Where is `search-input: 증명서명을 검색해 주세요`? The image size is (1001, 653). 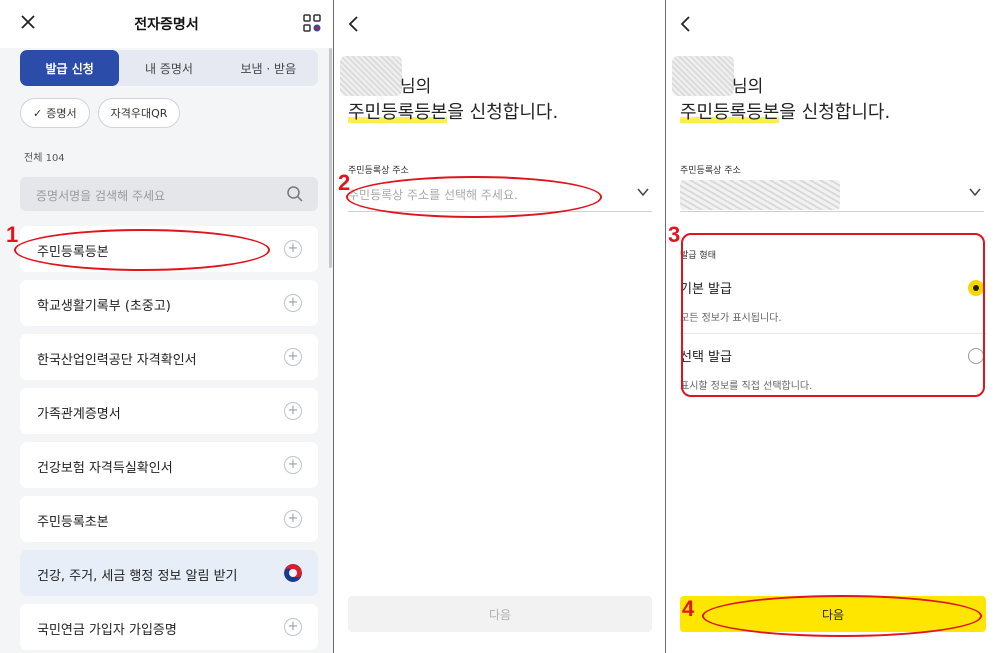
search-input: 증명서명을 검색해 주세요 is located at coordinates (169, 194).